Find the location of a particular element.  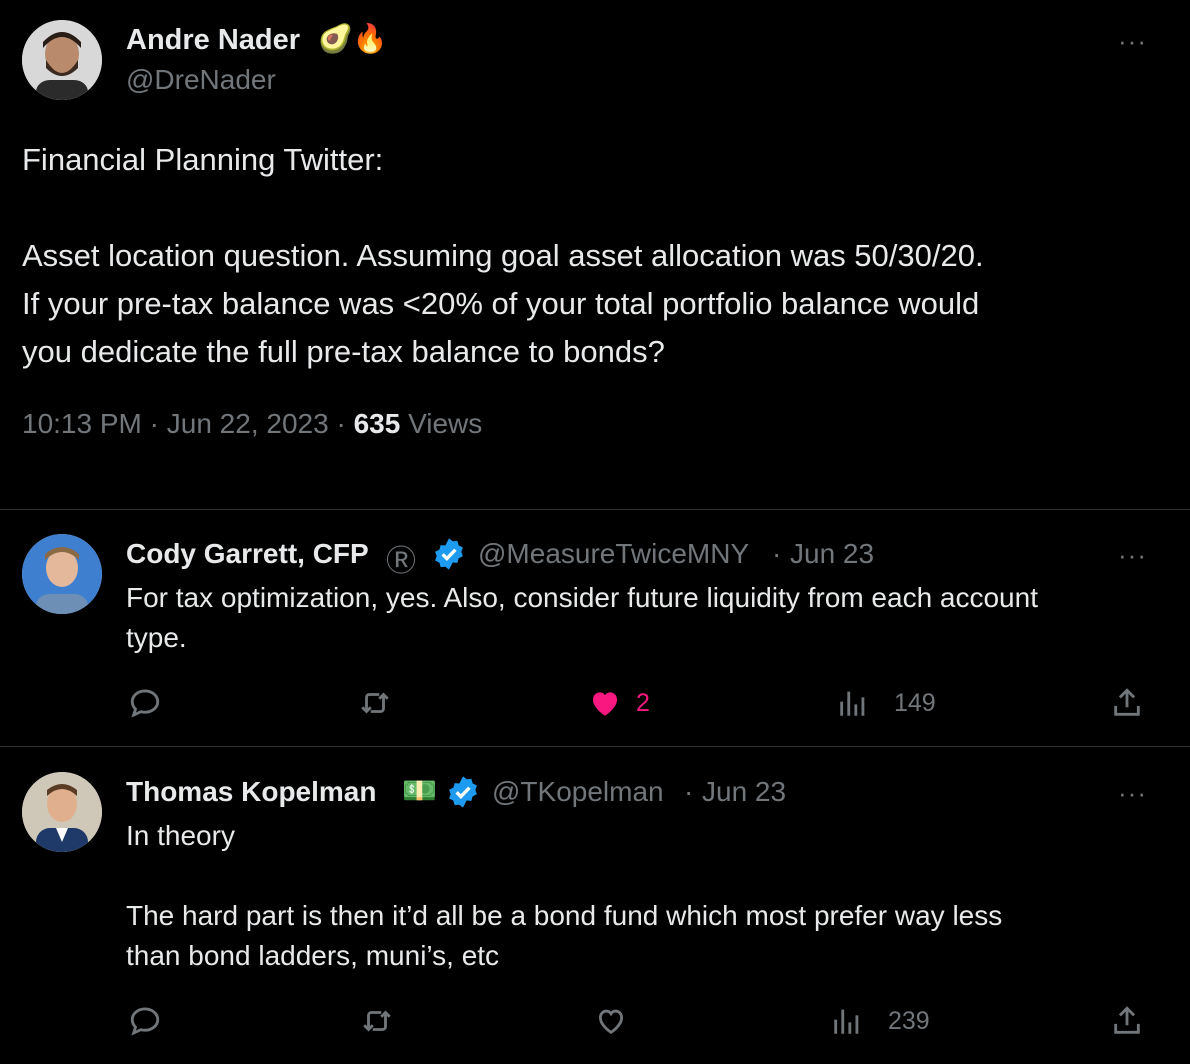

views-button: 149 is located at coordinates (886, 703).